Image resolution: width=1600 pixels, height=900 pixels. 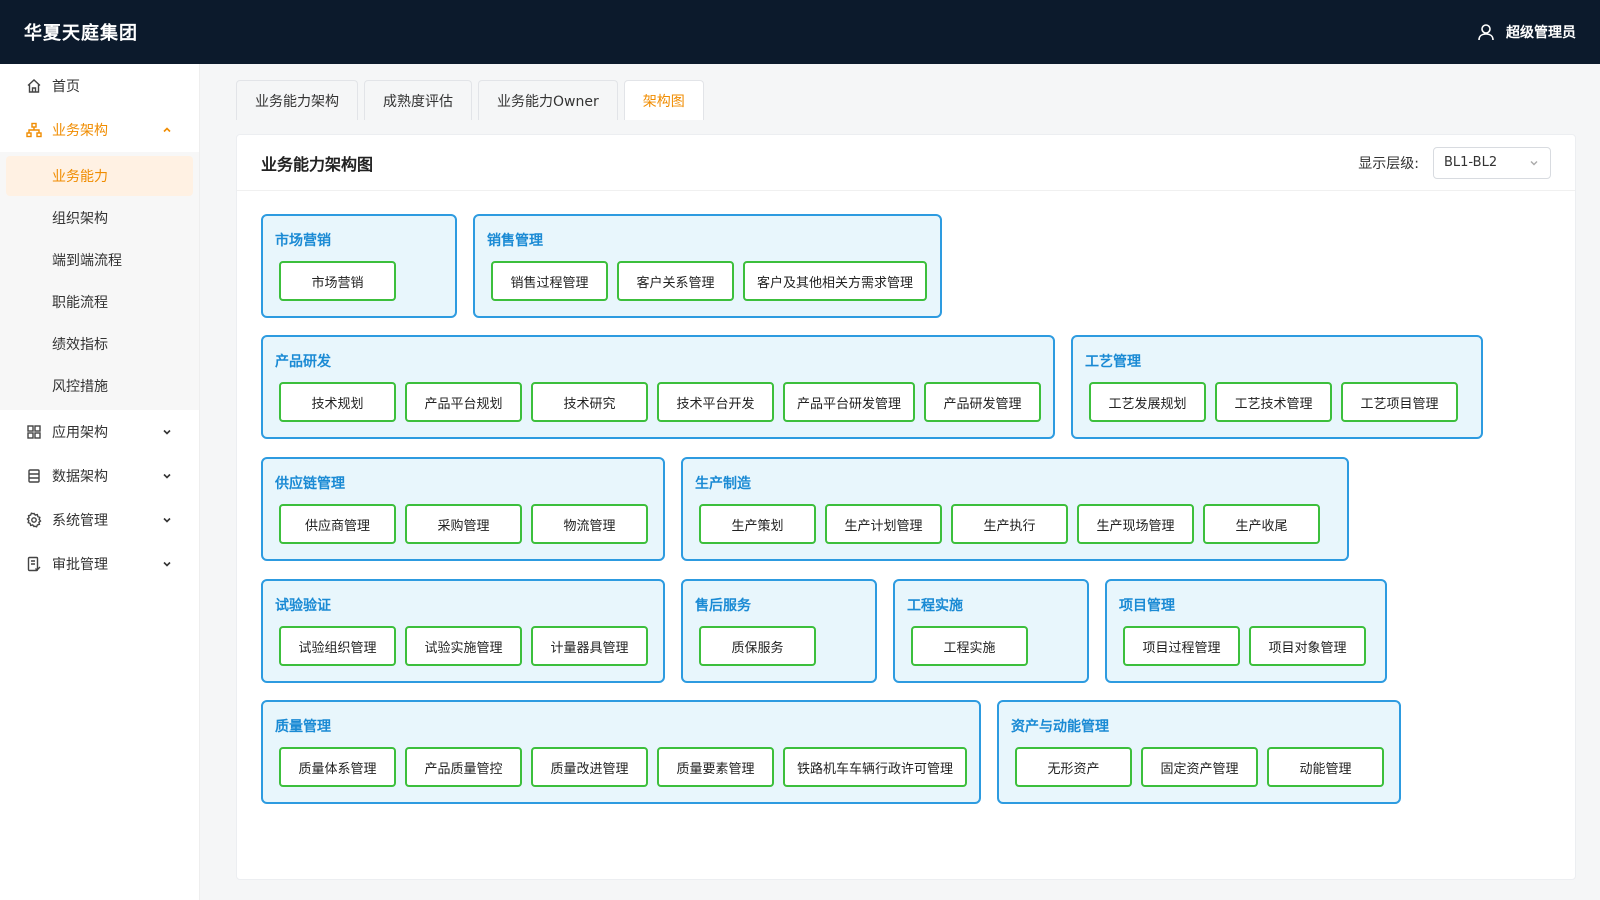 I want to click on tab-maturity-assessment: 成熟度评估, so click(x=418, y=100).